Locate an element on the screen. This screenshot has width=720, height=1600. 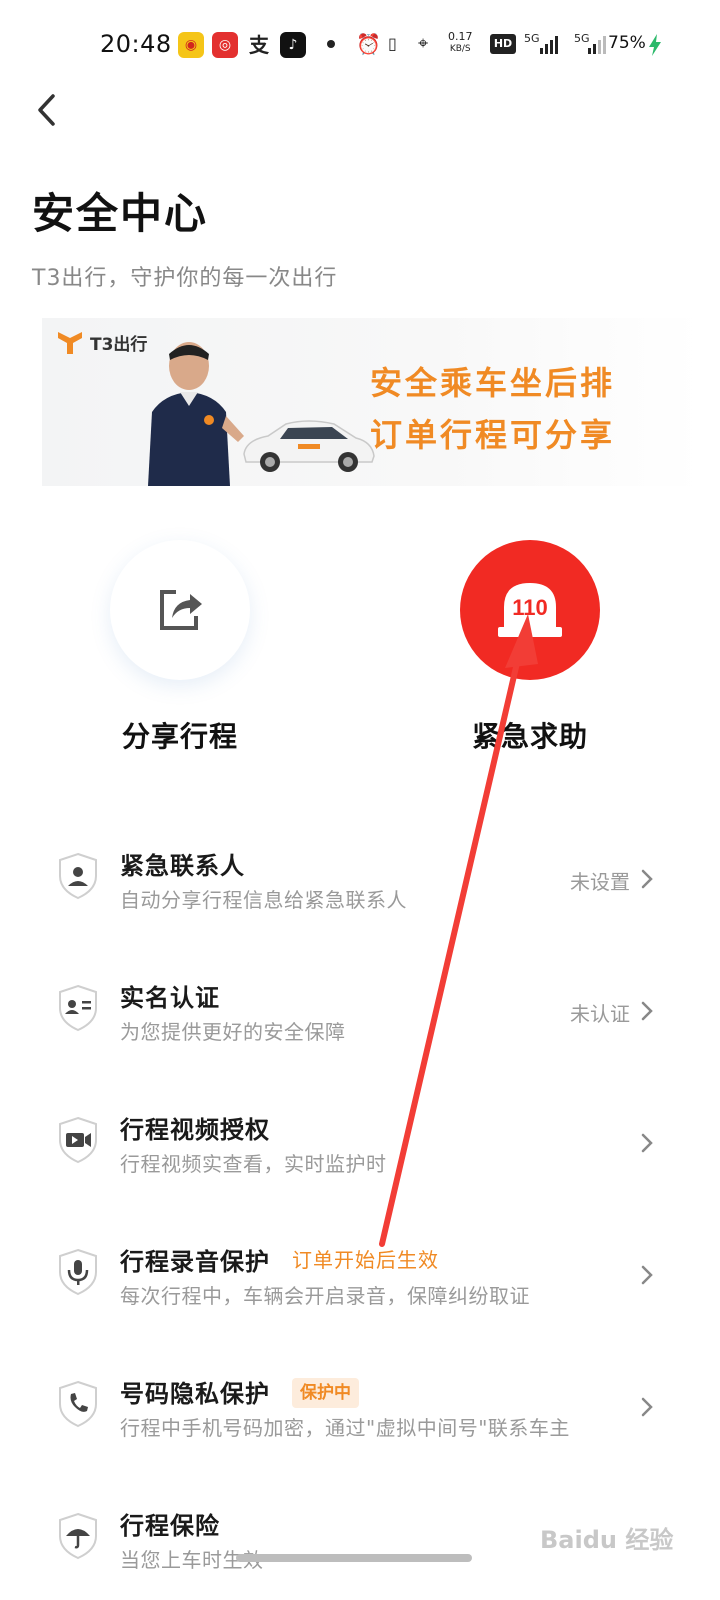
umbrella-shield-icon is located at coordinates (78, 1536).